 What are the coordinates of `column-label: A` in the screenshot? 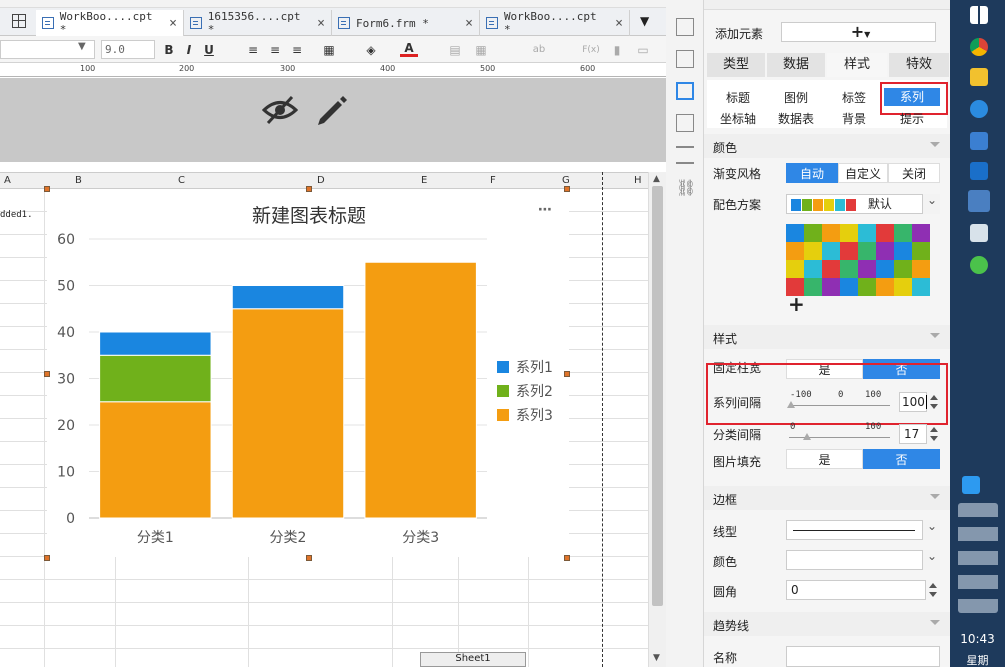 It's located at (7, 180).